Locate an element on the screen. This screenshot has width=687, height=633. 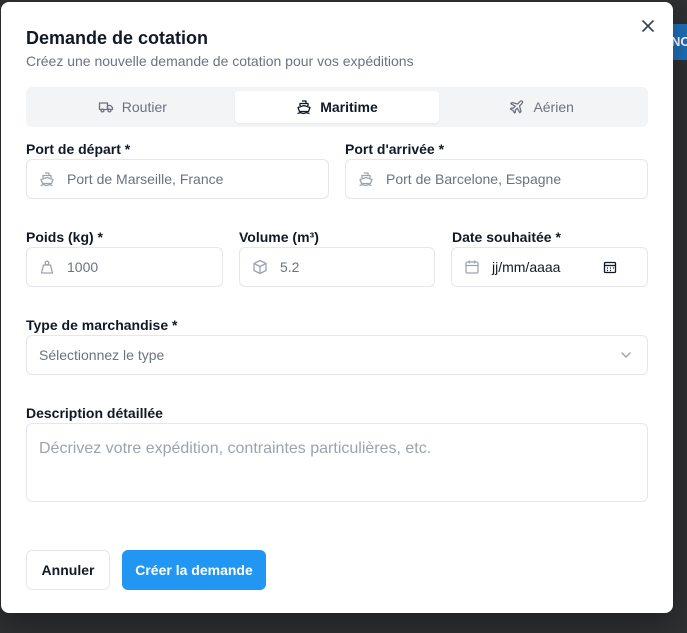
goods-type-value: Sélectionnez le type is located at coordinates (102, 355).